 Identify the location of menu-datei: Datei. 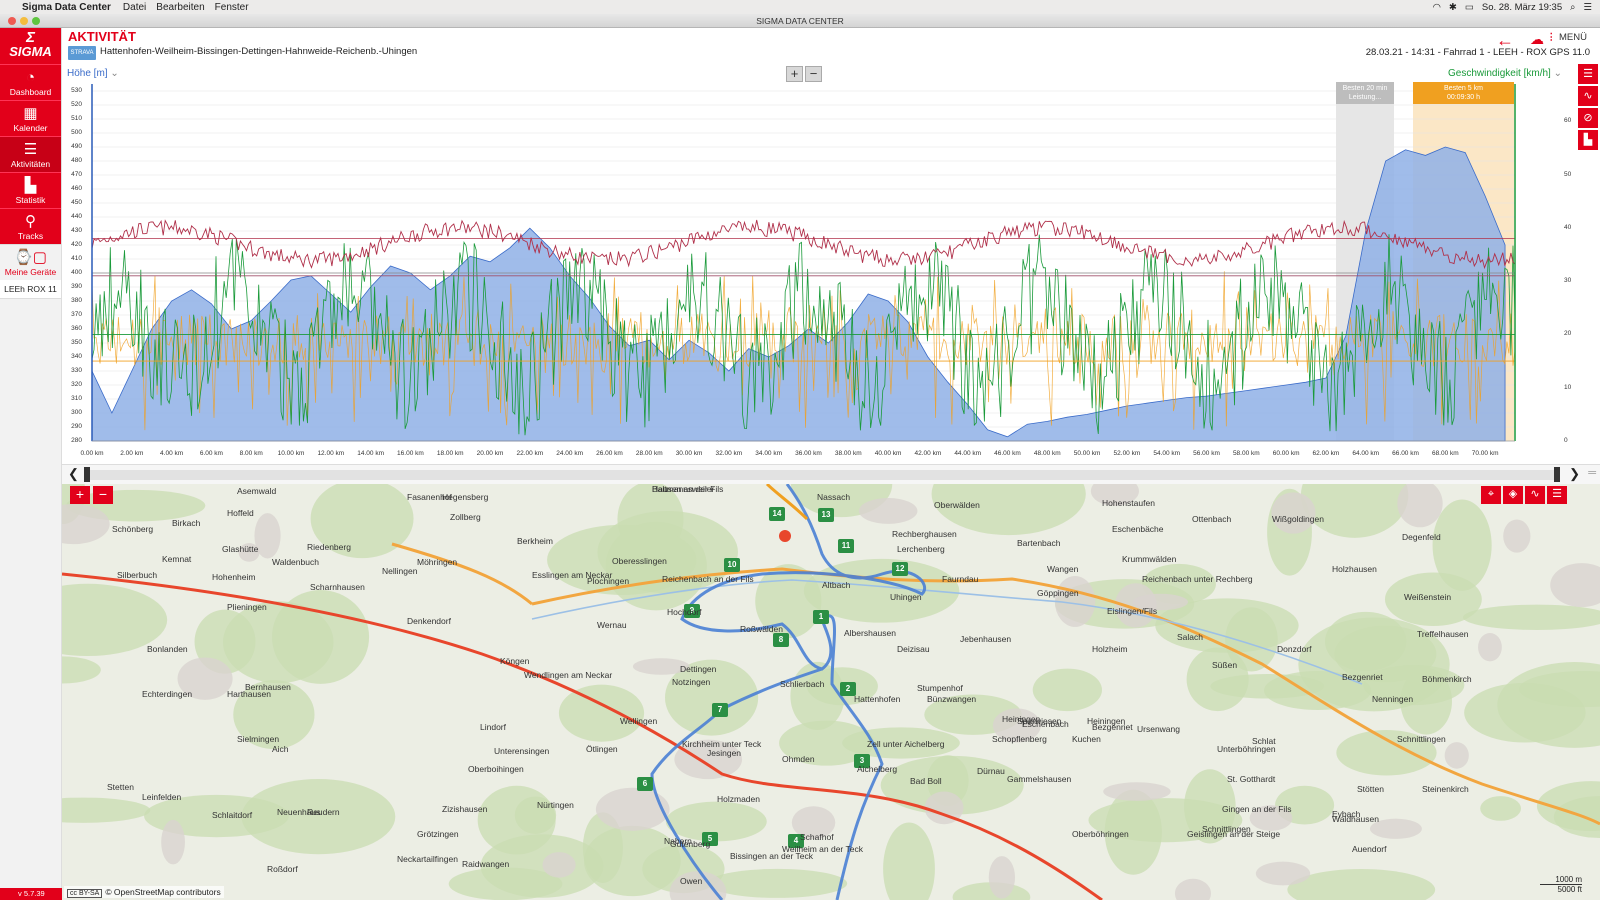
(134, 7).